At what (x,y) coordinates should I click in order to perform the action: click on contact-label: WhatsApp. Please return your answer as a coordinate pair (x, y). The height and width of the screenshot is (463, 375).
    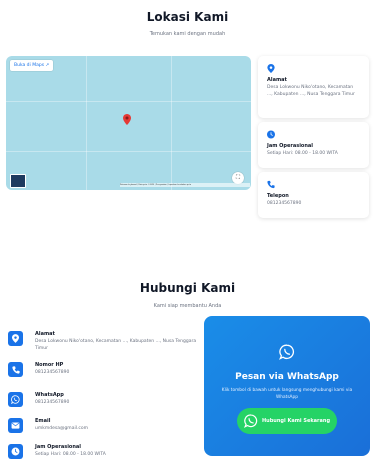
    Looking at the image, I should click on (49, 395).